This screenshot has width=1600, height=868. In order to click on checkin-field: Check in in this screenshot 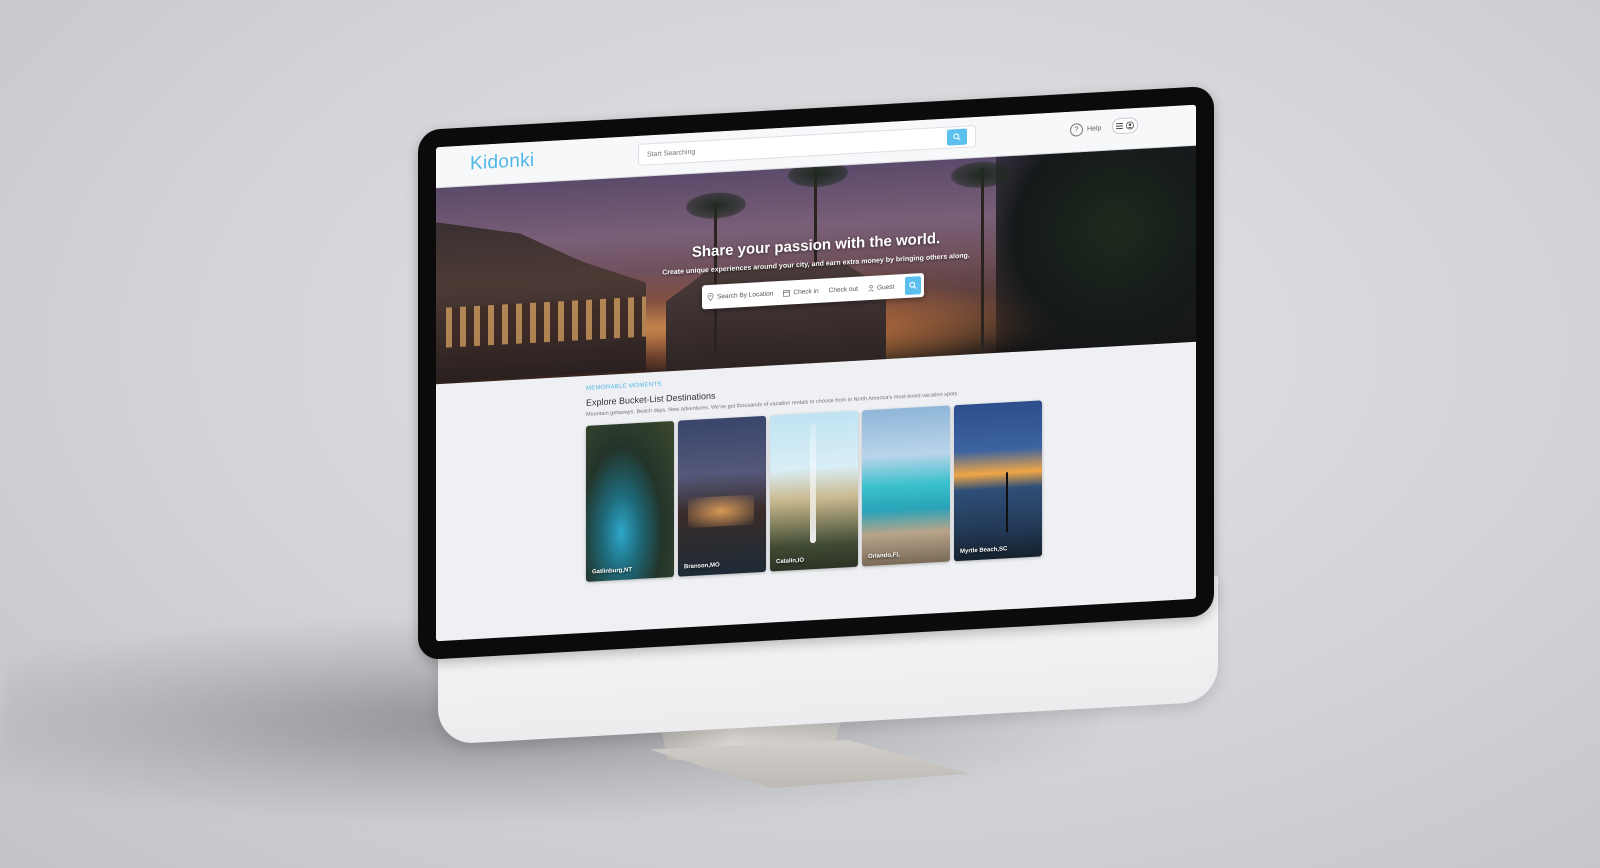, I will do `click(800, 292)`.